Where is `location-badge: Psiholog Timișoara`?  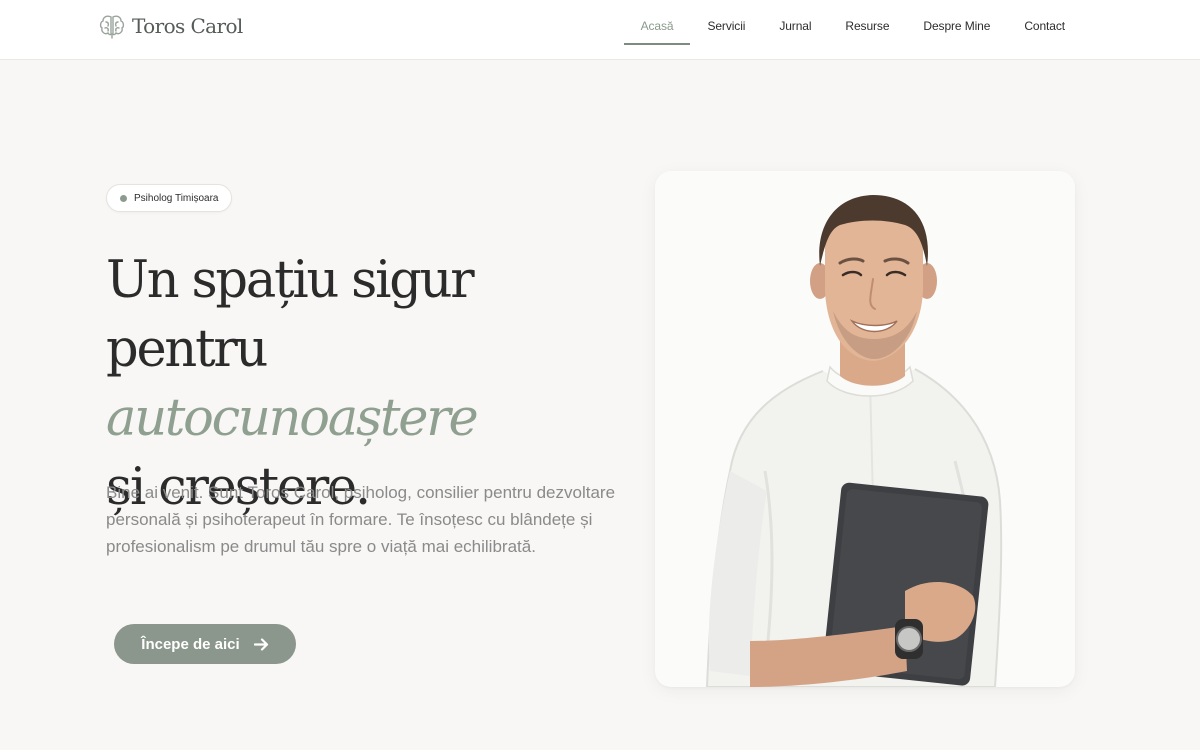 location-badge: Psiholog Timișoara is located at coordinates (169, 198).